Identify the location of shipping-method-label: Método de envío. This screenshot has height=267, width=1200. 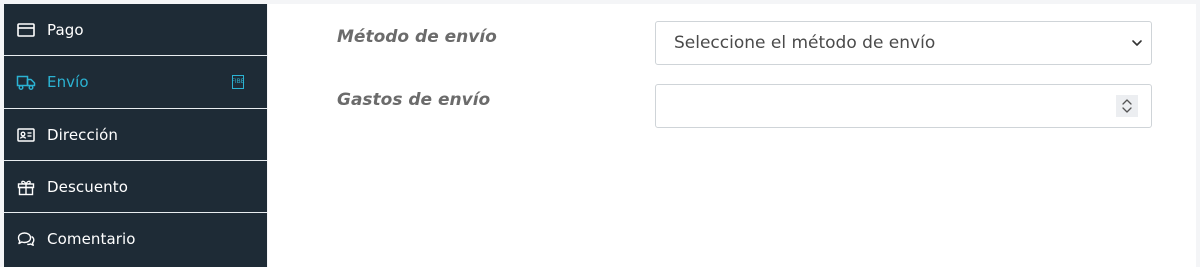
(417, 37).